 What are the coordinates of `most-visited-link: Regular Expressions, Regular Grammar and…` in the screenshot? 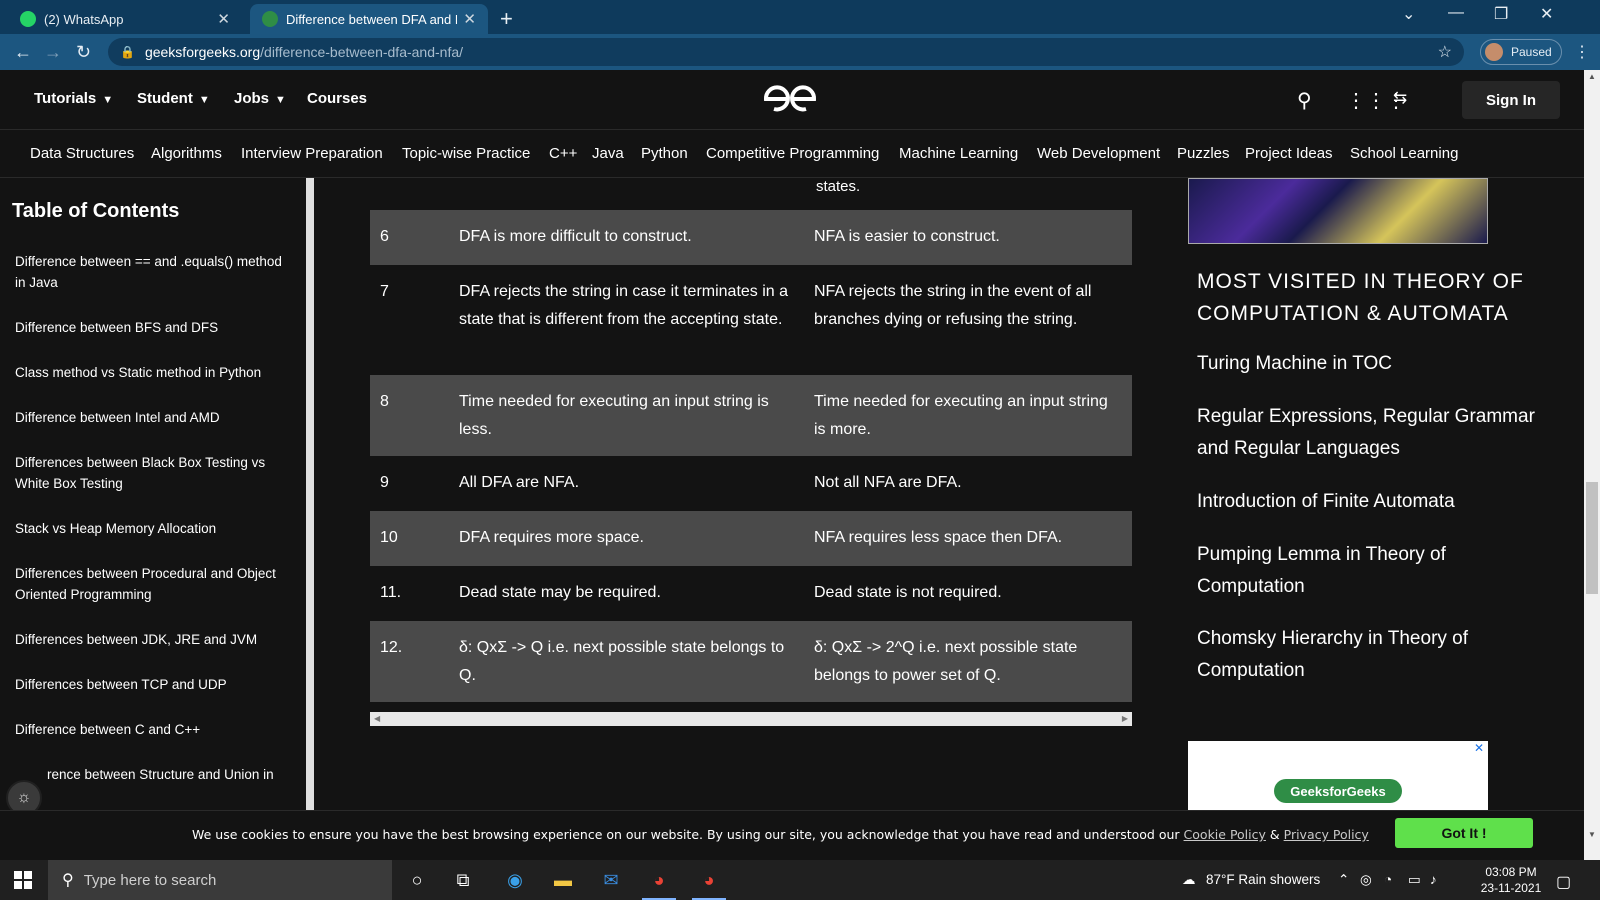 It's located at (1377, 433).